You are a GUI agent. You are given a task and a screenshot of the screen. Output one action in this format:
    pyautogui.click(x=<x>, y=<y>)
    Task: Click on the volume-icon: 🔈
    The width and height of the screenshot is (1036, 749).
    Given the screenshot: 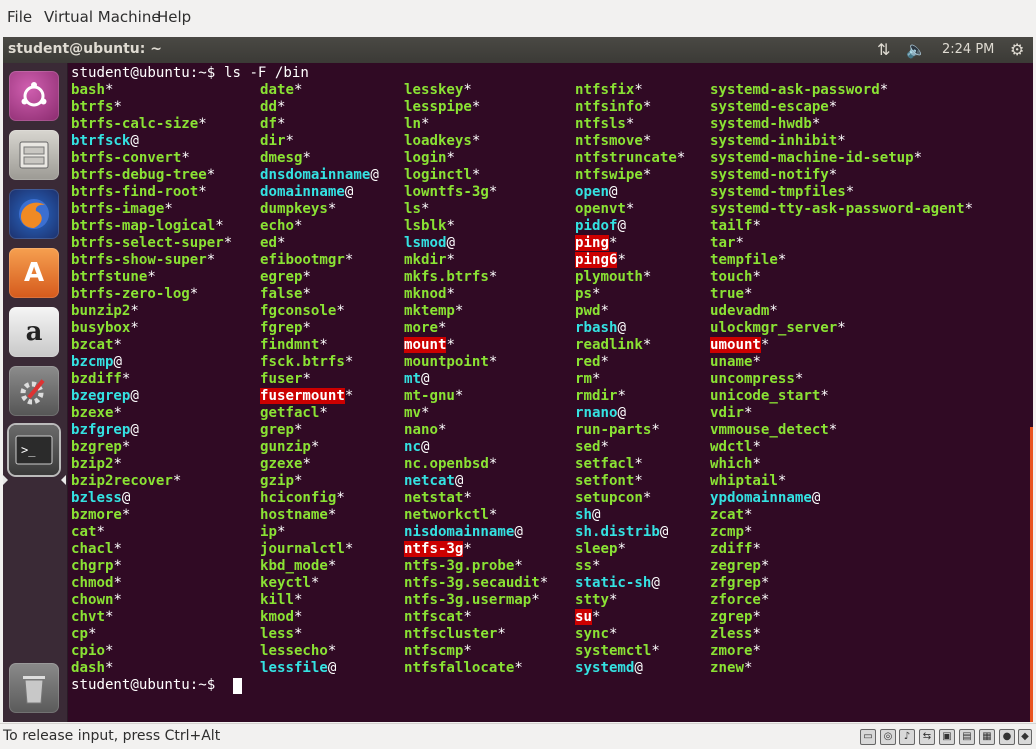 What is the action you would take?
    pyautogui.click(x=916, y=49)
    